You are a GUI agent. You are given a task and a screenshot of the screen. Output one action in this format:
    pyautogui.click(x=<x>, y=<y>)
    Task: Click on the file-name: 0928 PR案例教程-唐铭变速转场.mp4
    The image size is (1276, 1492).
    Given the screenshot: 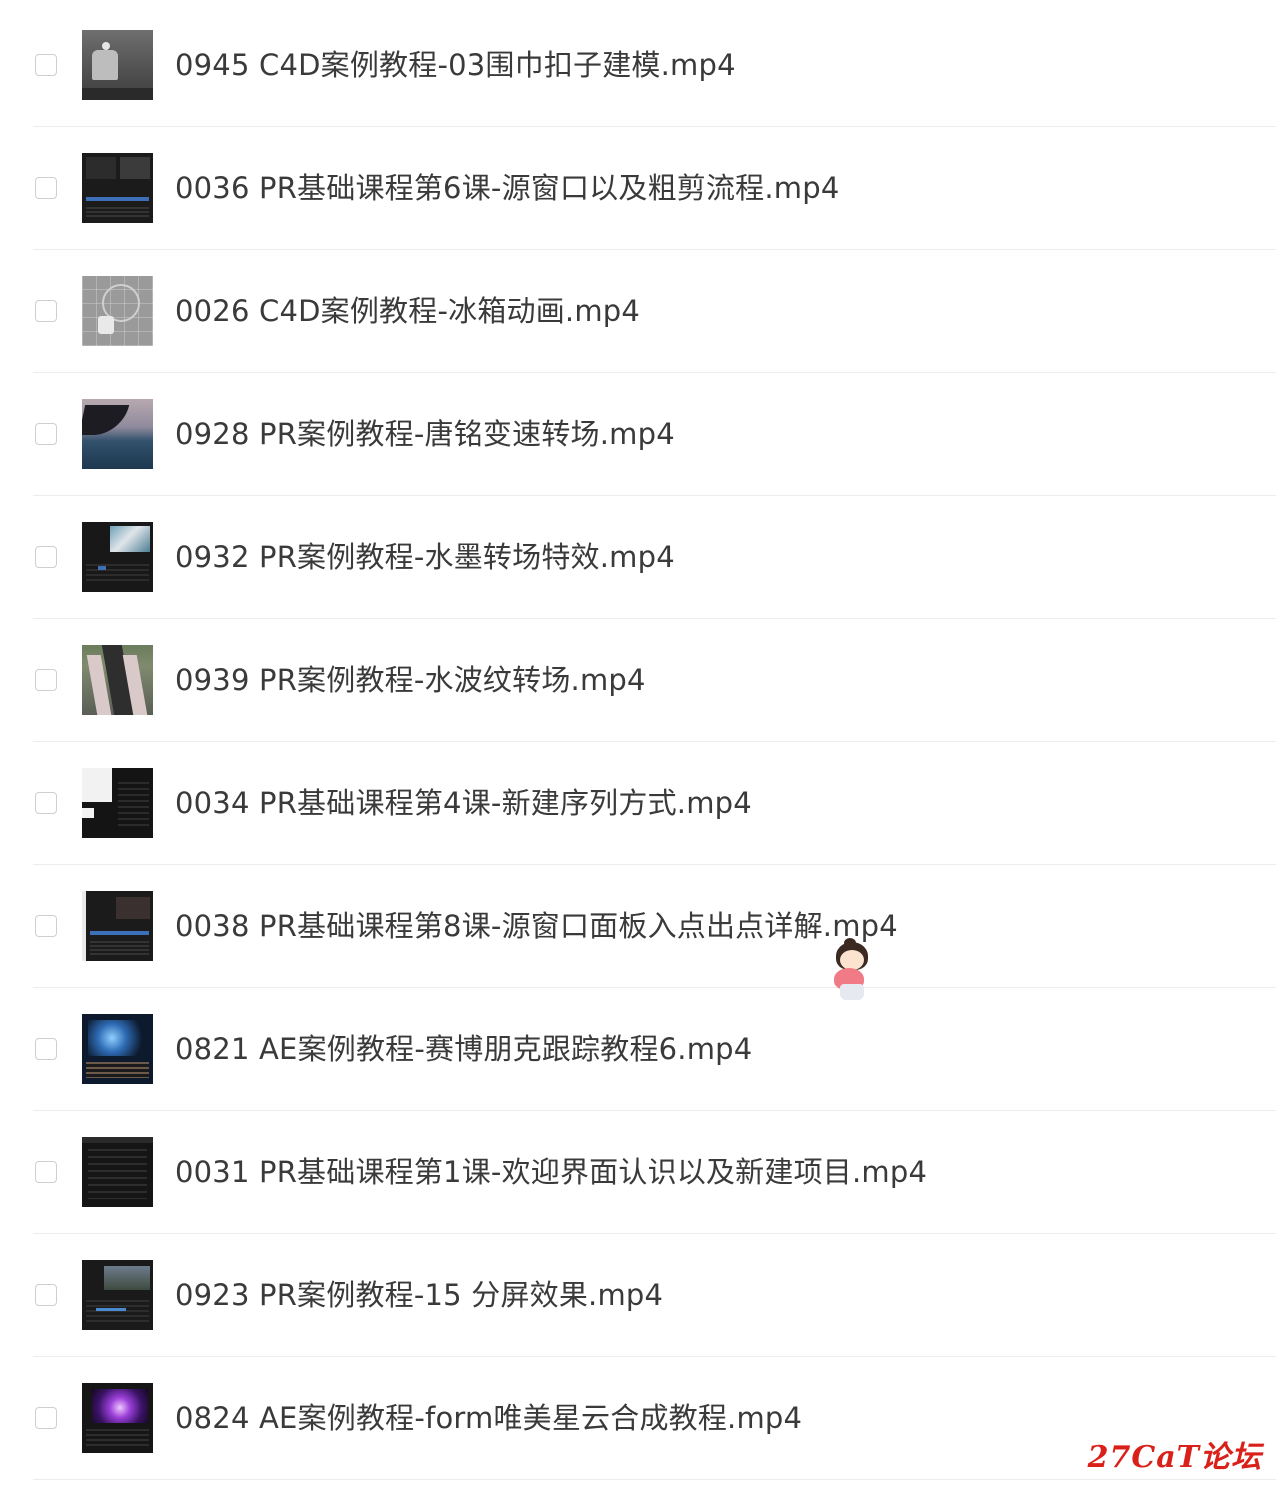 What is the action you would take?
    pyautogui.click(x=425, y=434)
    